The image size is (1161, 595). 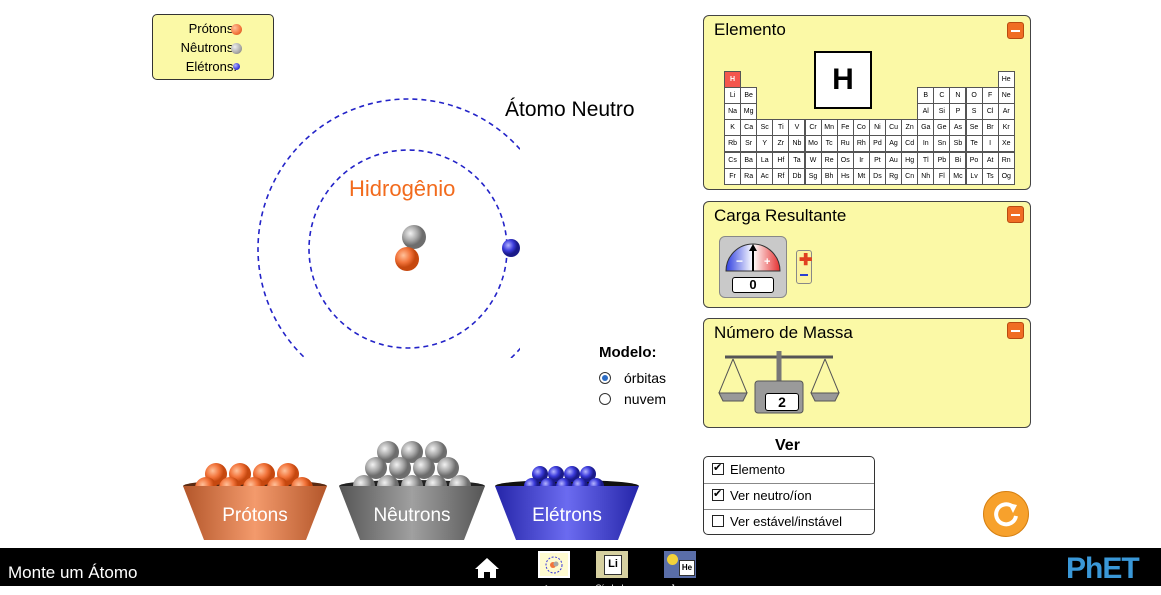 I want to click on periodic-cell-rh: Rh, so click(x=861, y=144).